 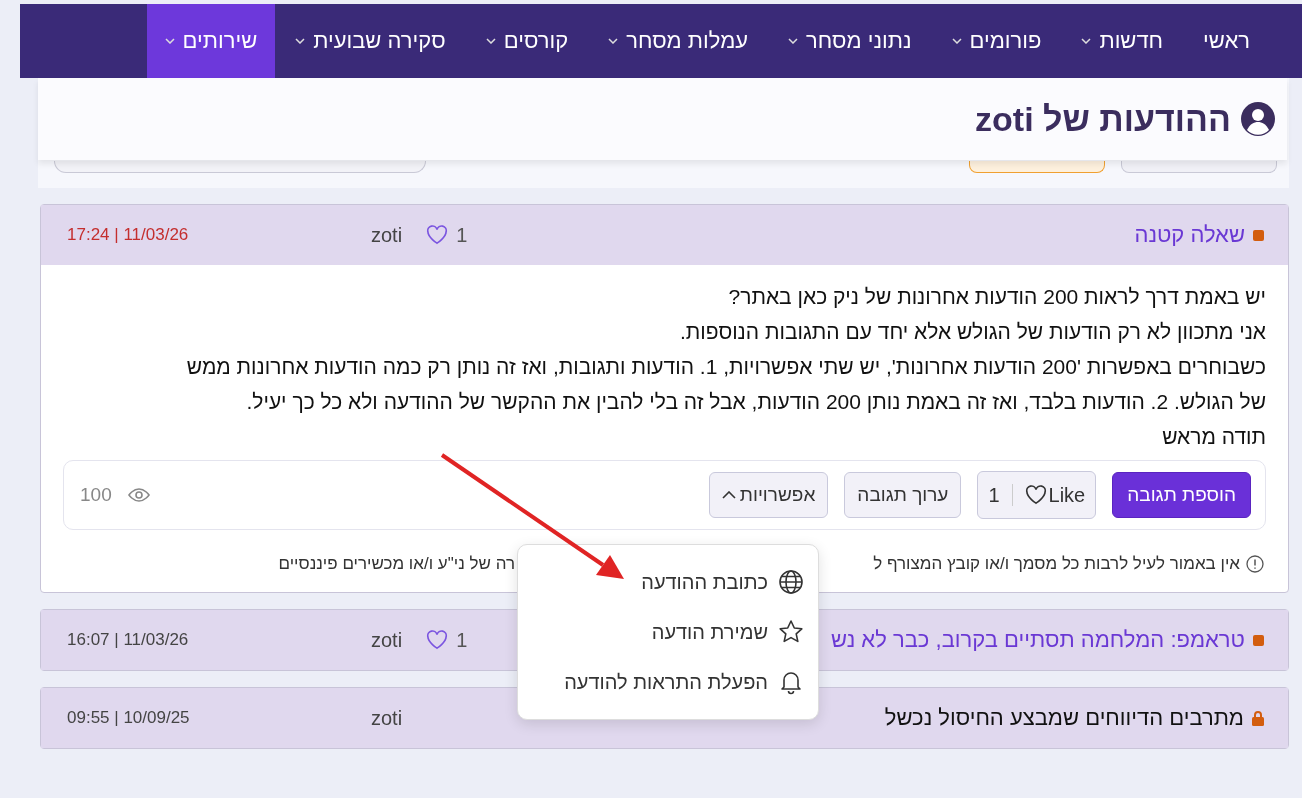 What do you see at coordinates (396, 564) in the screenshot?
I see `disclaimer-text: רה של ני"ע ו/או מכשירים פיננסיים` at bounding box center [396, 564].